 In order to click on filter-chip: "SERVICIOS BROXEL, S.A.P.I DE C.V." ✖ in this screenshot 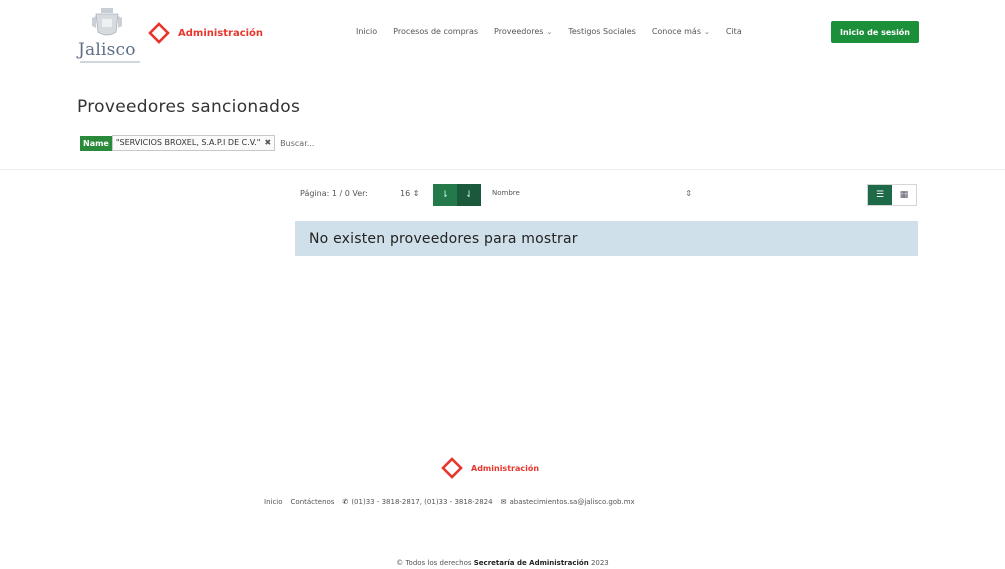, I will do `click(193, 143)`.